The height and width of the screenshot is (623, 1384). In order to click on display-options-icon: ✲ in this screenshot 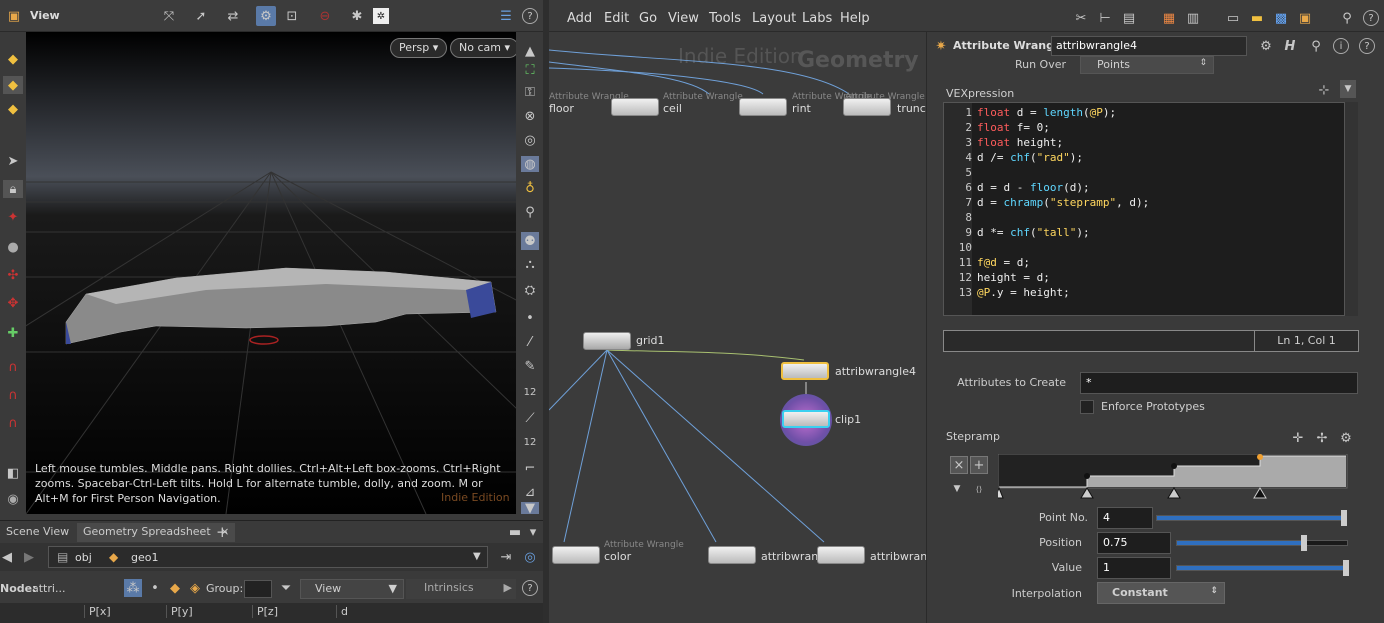, I will do `click(381, 16)`.